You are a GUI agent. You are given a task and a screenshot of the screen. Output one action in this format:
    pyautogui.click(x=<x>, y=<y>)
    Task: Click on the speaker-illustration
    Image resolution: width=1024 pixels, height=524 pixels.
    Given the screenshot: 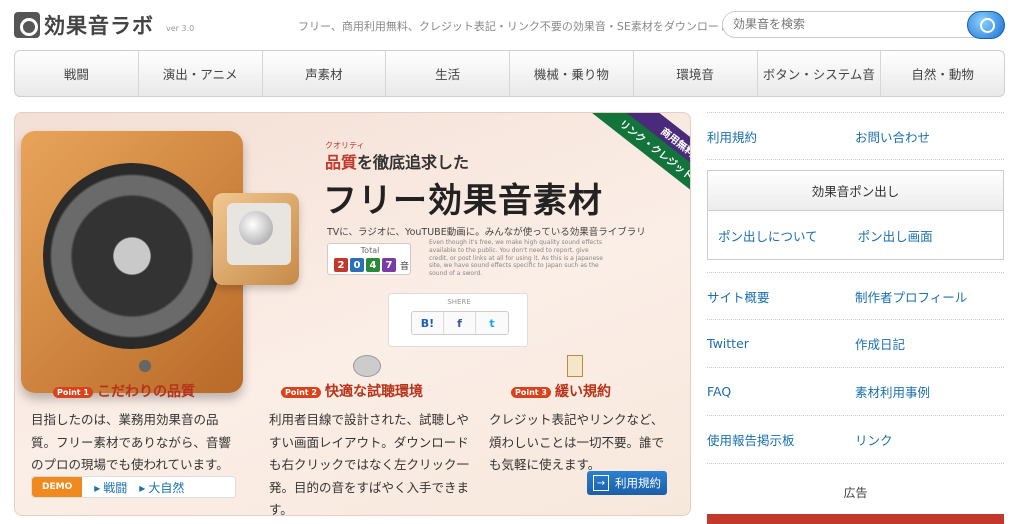 What is the action you would take?
    pyautogui.click(x=132, y=262)
    